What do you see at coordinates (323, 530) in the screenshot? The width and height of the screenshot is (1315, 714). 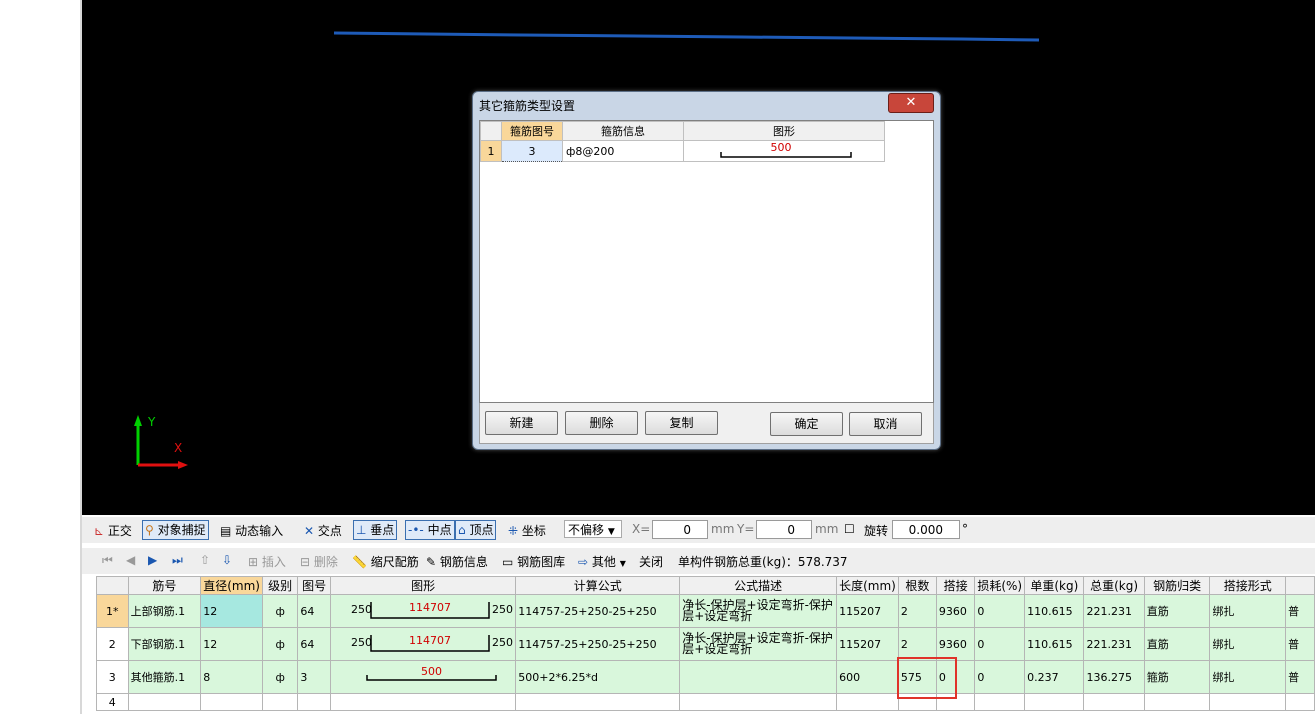 I see `intersection-button: ✕ 交点` at bounding box center [323, 530].